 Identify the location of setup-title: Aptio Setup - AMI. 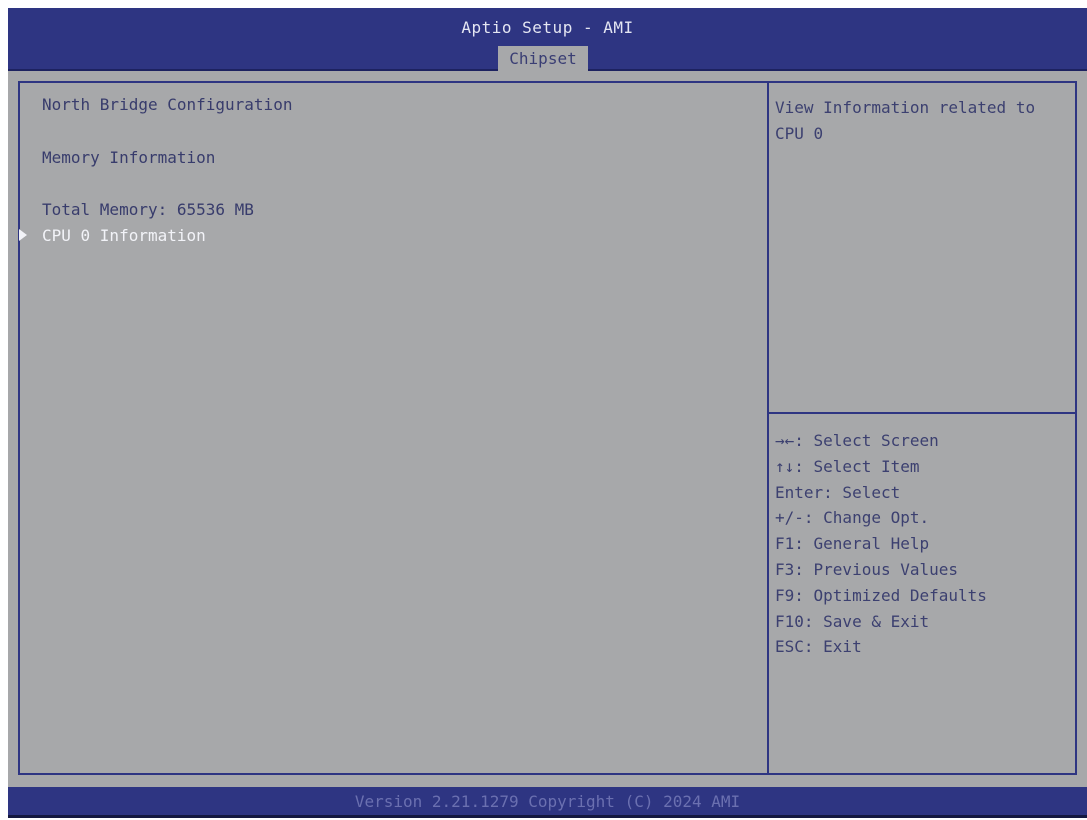
(547, 27).